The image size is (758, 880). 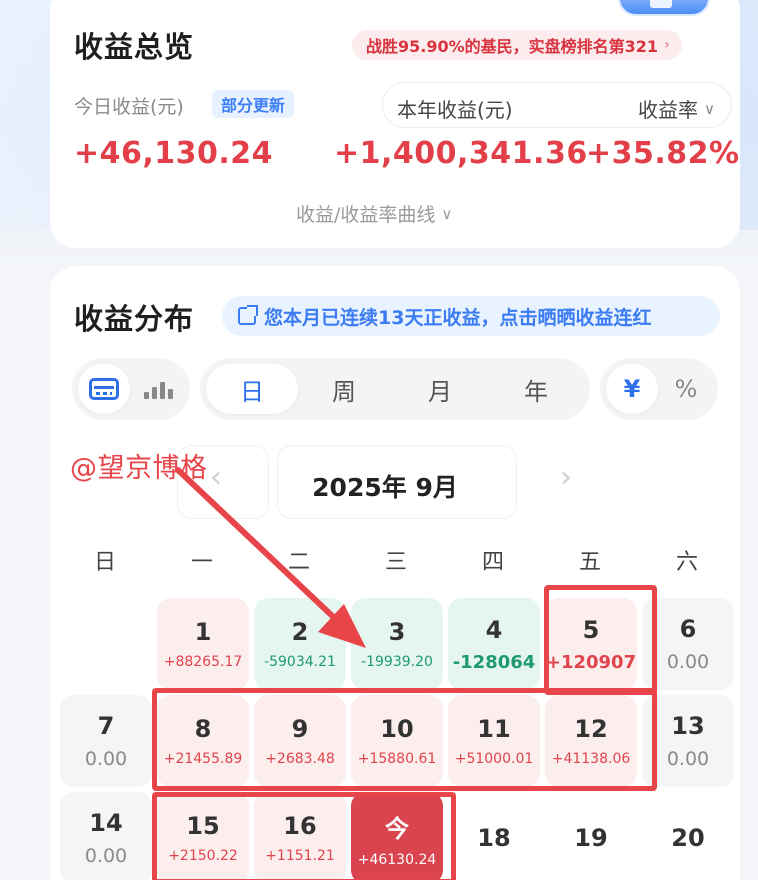 I want to click on author-watermark: @望京博格, so click(x=139, y=468).